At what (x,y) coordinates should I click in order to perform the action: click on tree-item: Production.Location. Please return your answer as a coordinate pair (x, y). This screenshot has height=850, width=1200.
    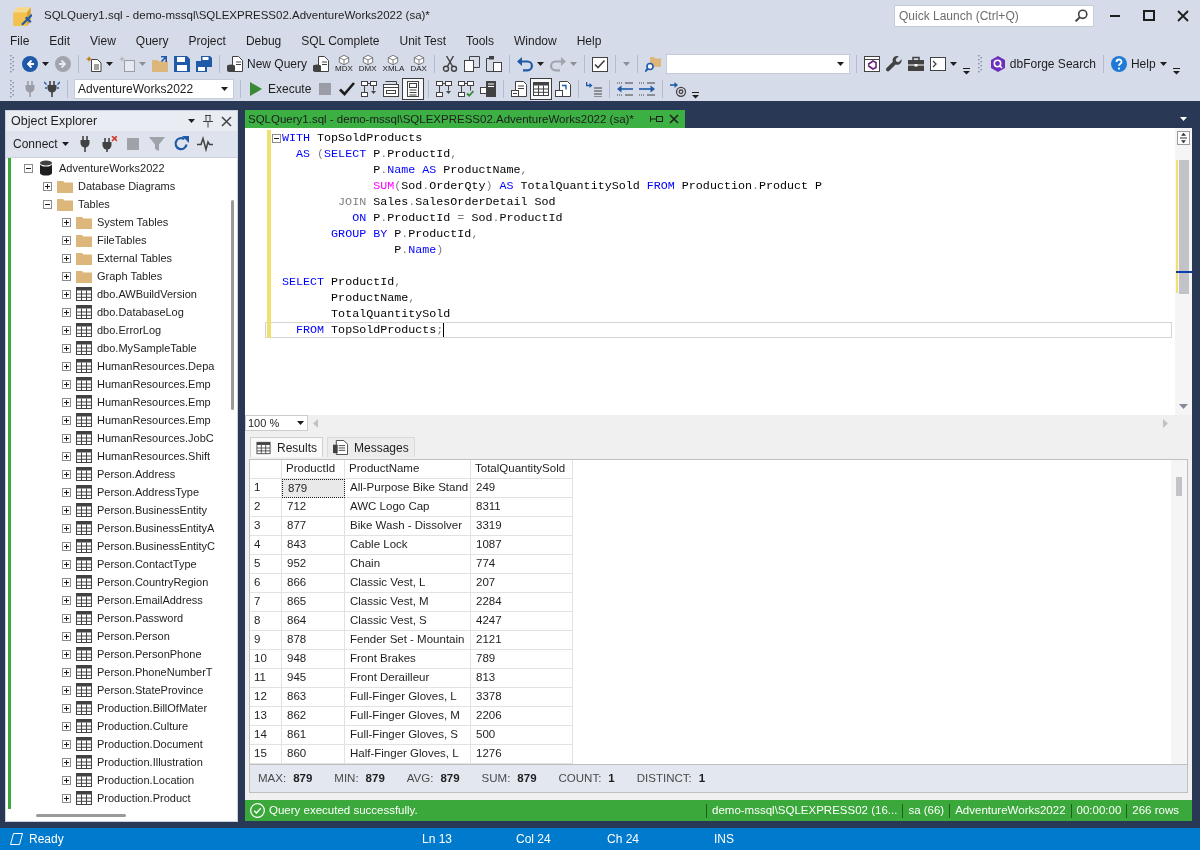
    Looking at the image, I should click on (146, 780).